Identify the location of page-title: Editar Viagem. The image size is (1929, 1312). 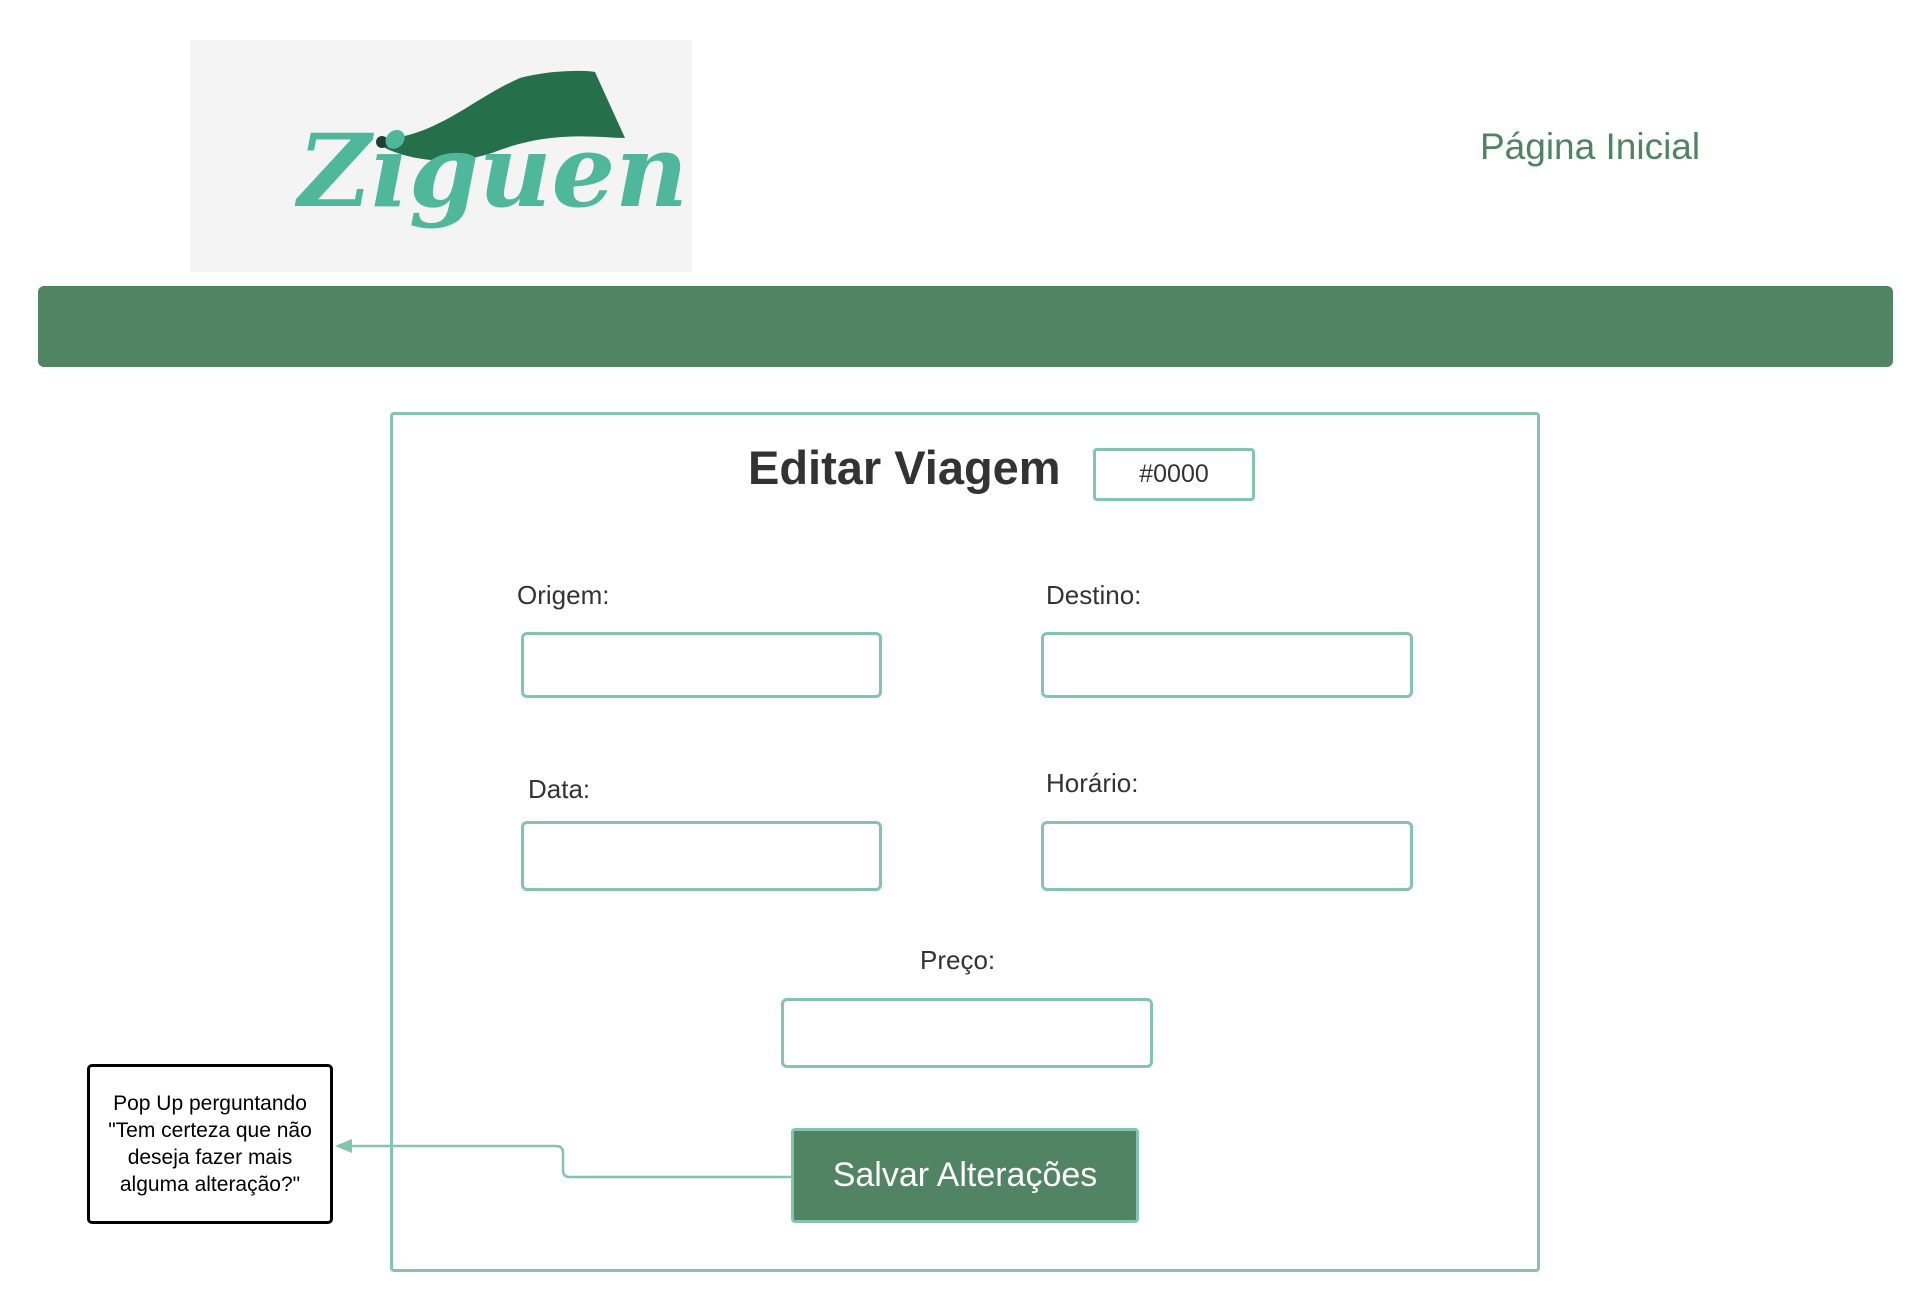
(904, 467).